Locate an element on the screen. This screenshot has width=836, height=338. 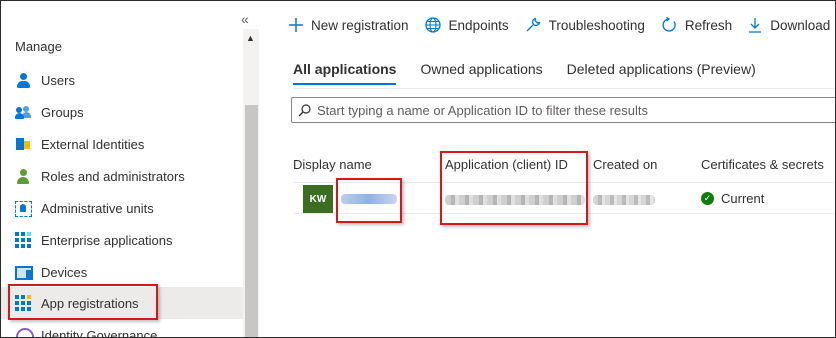
column-header-created-on: Created on is located at coordinates (625, 164).